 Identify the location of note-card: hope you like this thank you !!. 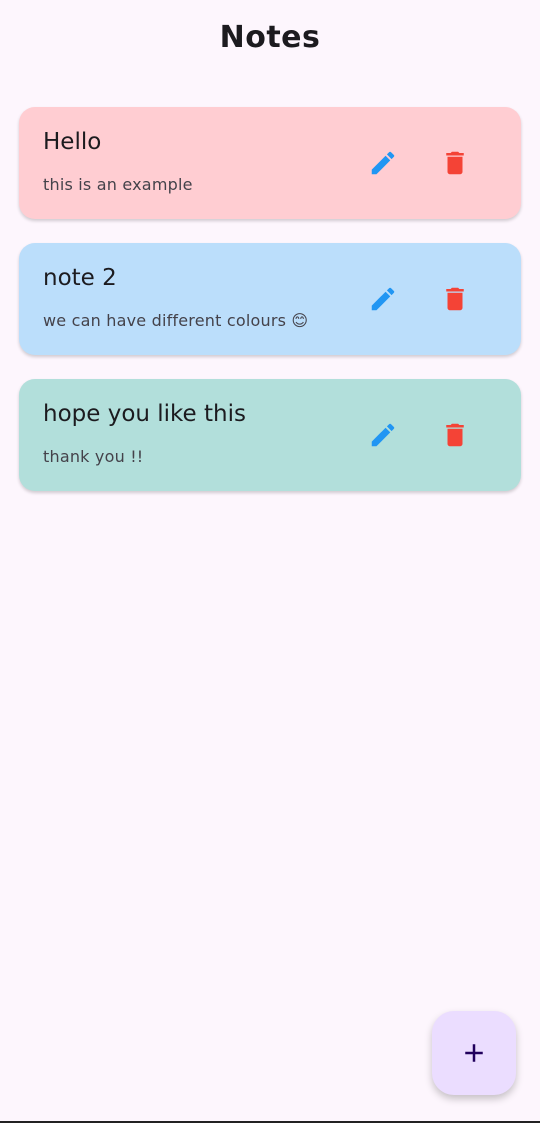
(270, 435).